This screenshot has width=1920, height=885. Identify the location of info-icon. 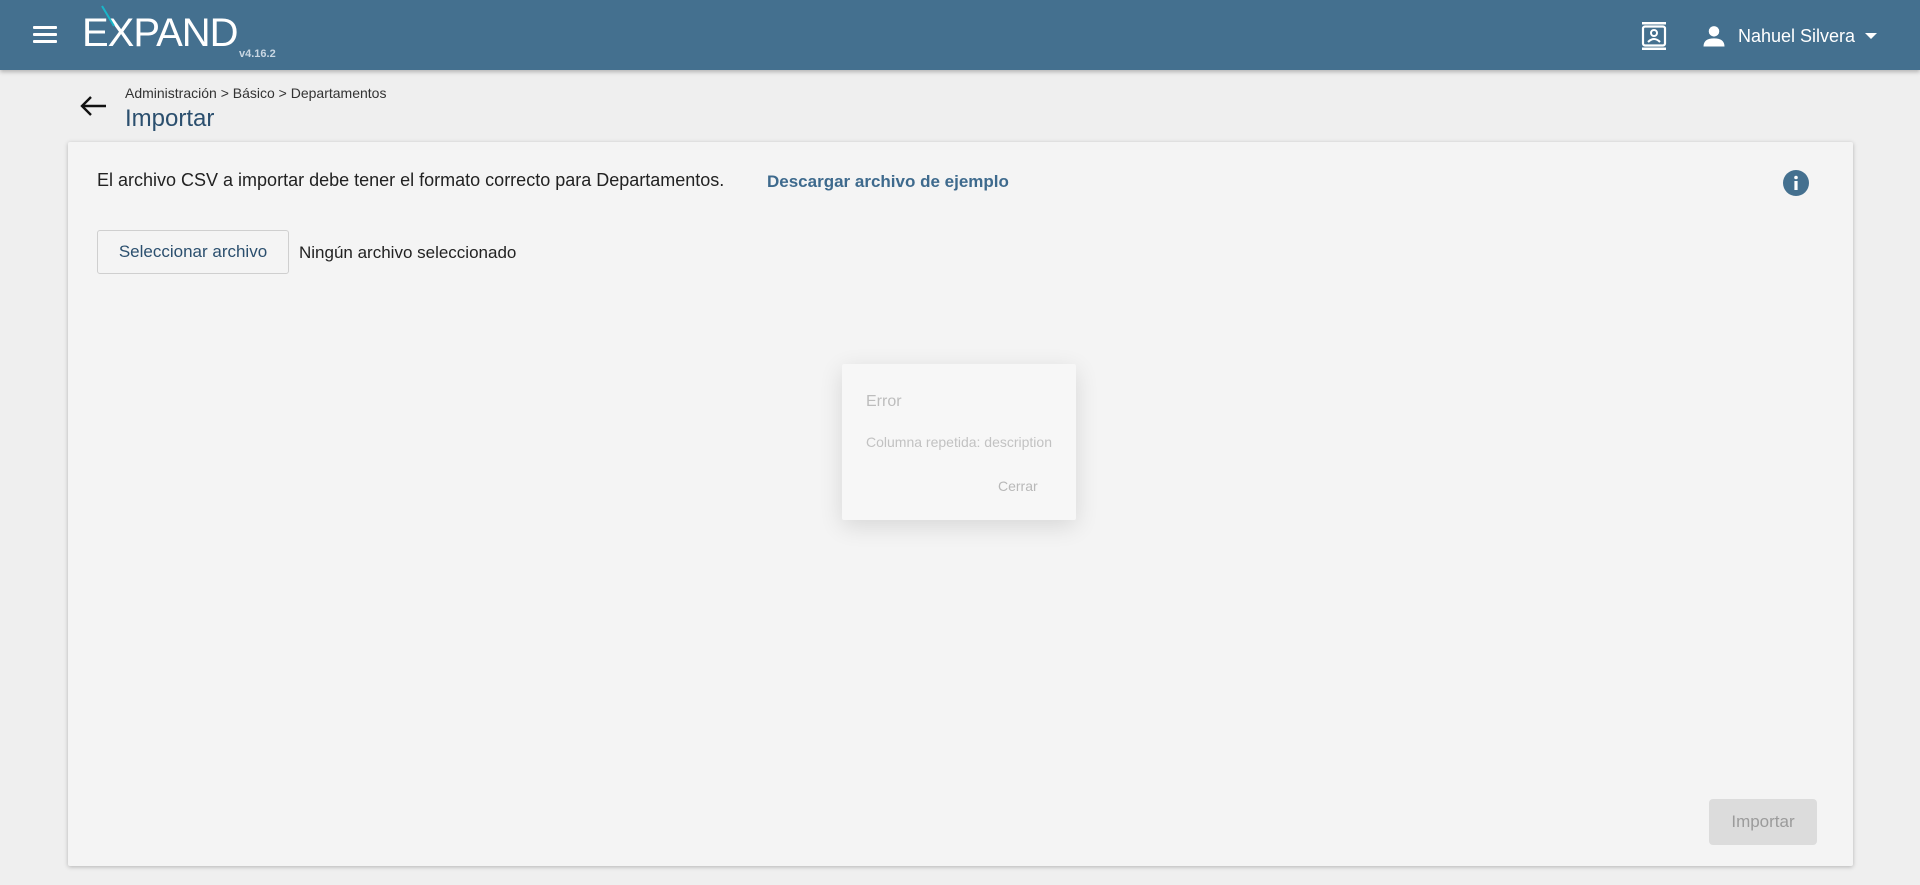
(1796, 183).